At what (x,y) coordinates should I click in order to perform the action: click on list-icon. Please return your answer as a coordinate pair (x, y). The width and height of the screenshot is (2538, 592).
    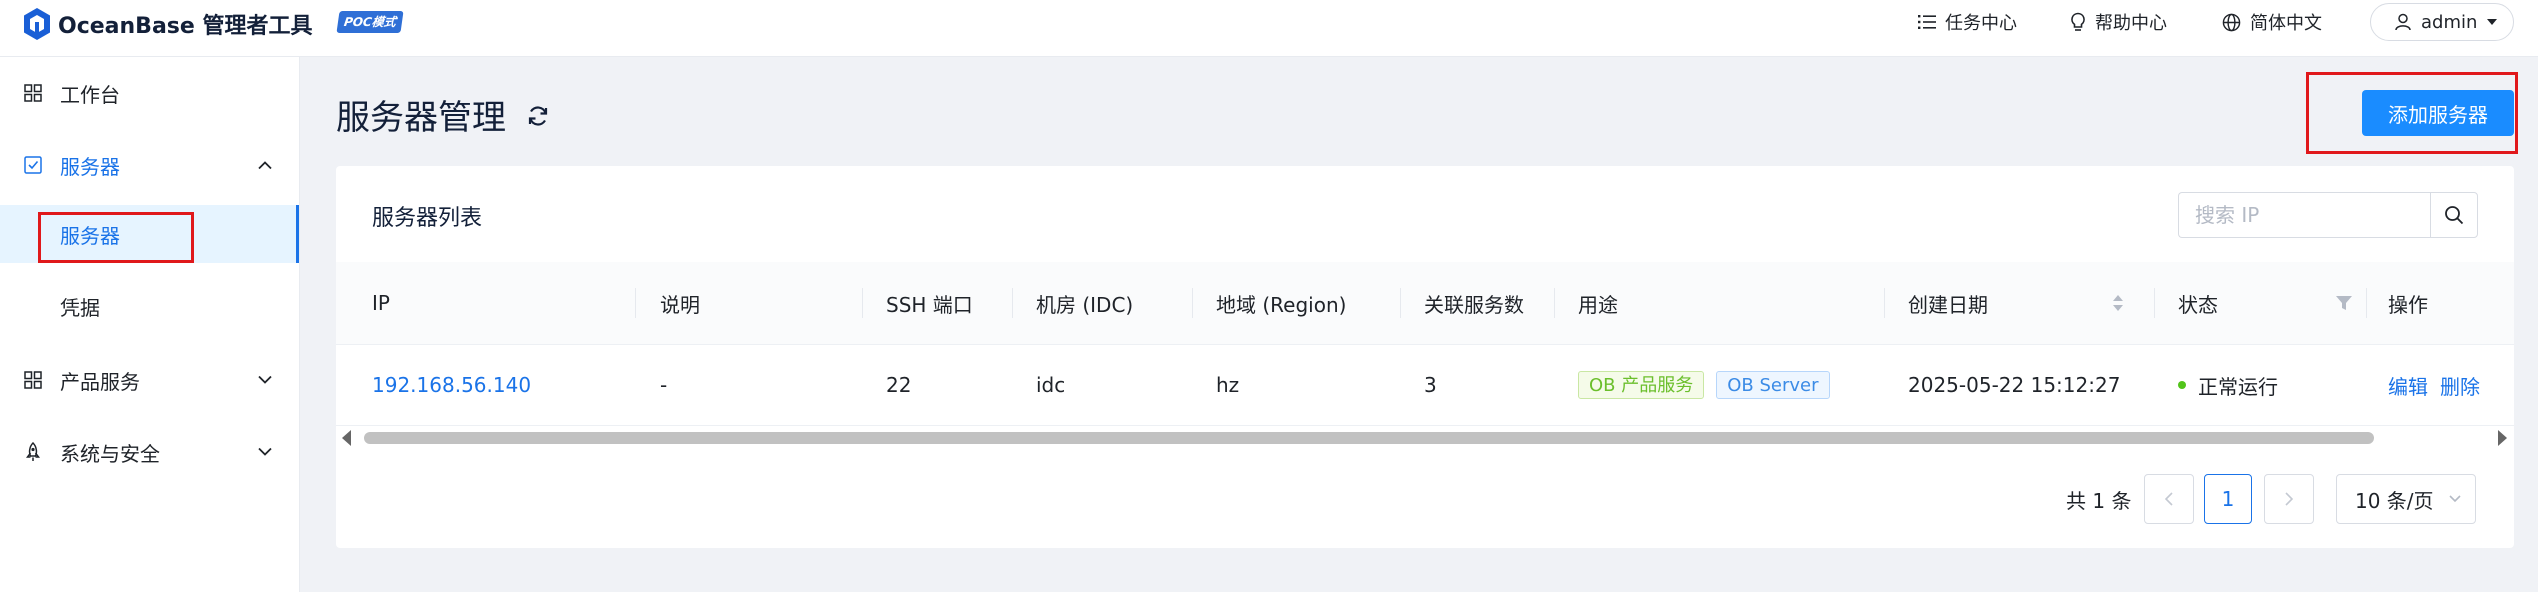
    Looking at the image, I should click on (1927, 22).